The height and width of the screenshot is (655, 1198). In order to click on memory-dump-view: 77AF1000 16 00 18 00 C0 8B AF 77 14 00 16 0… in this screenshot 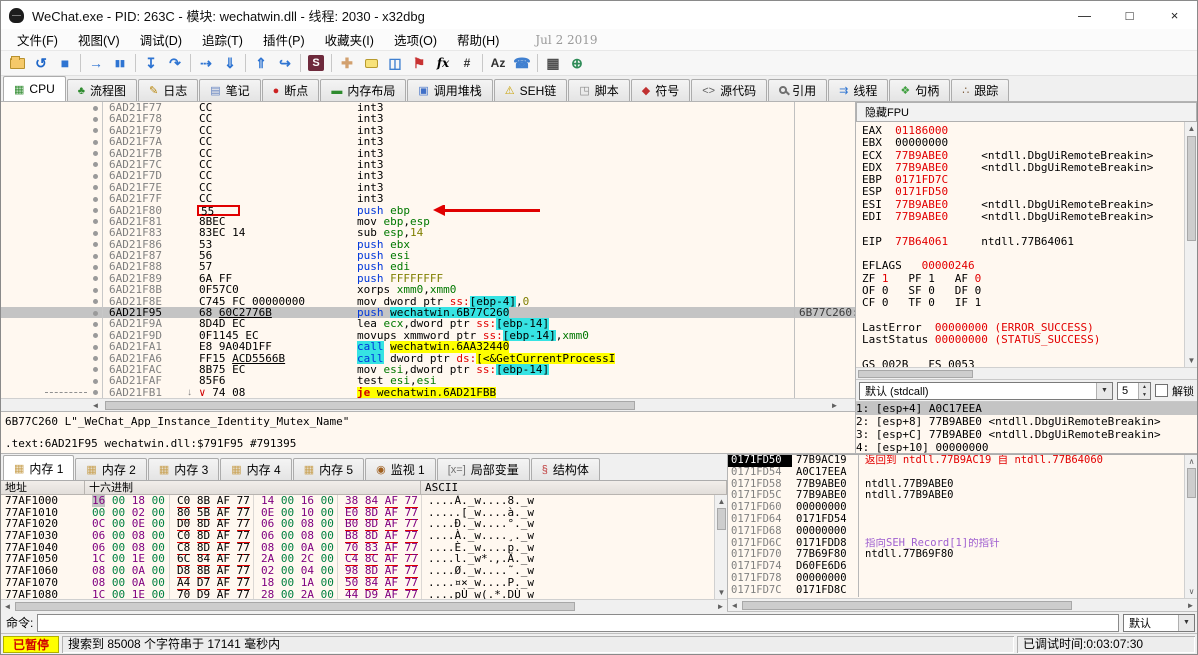, I will do `click(357, 547)`.